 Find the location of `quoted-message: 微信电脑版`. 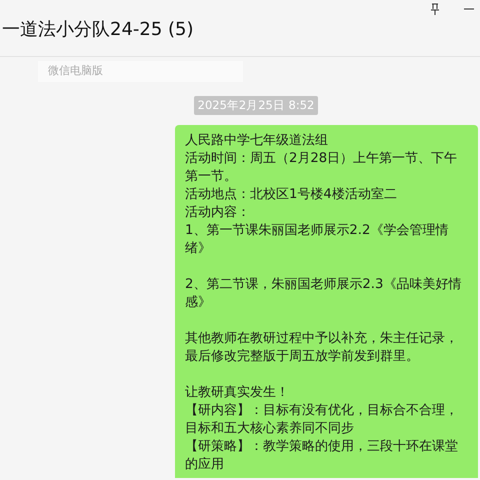

quoted-message: 微信电脑版 is located at coordinates (140, 71).